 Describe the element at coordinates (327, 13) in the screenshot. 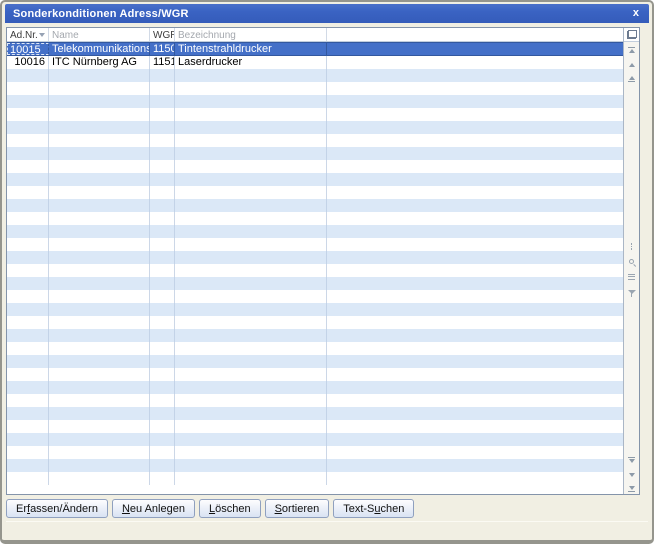

I see `title-bar: Sonderkonditionen Adress/WGR x` at that location.